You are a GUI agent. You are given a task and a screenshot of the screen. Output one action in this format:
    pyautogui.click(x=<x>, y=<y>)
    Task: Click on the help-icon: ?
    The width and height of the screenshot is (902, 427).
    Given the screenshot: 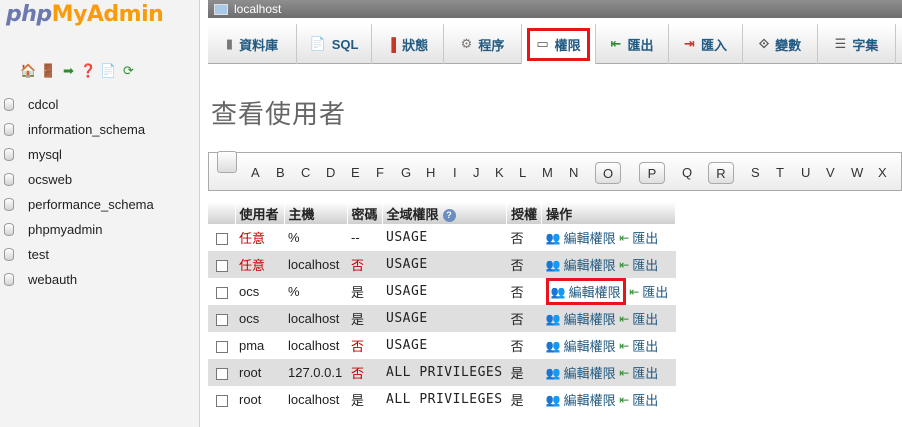 What is the action you would take?
    pyautogui.click(x=449, y=215)
    